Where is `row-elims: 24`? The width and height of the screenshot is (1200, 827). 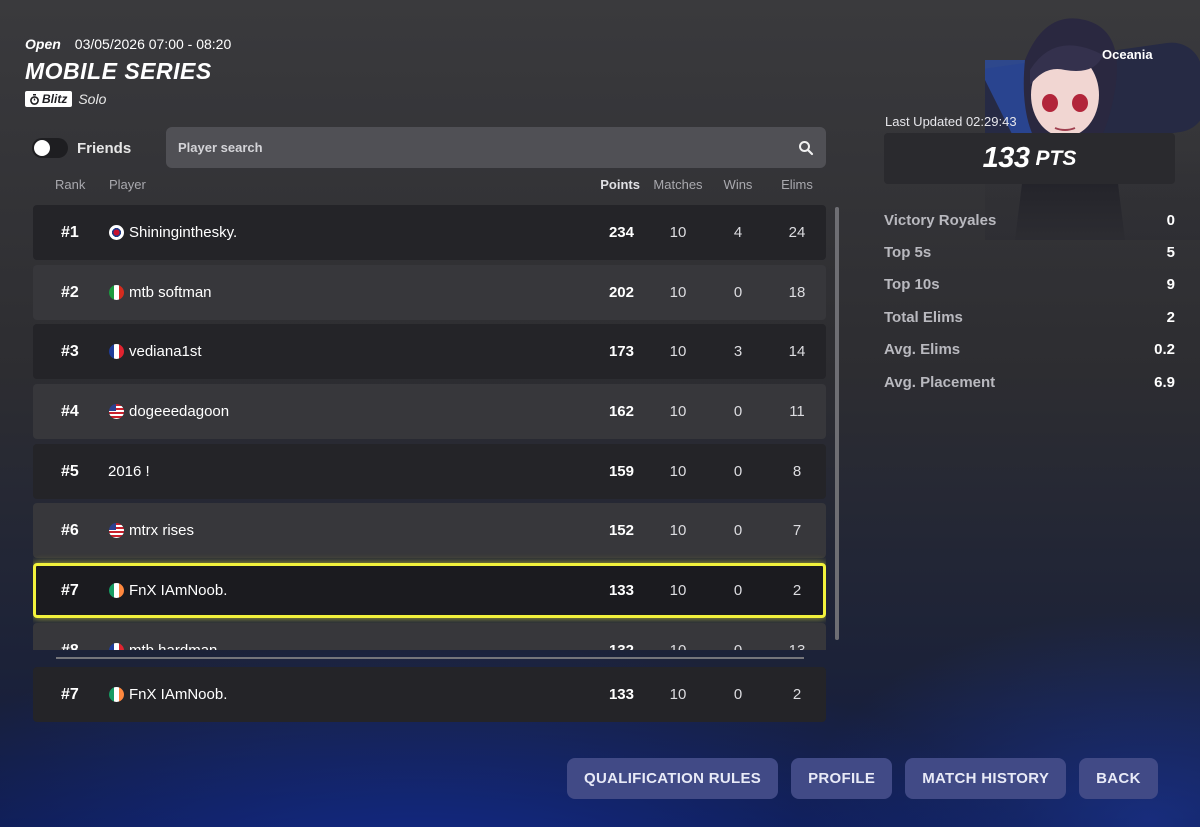 row-elims: 24 is located at coordinates (797, 232).